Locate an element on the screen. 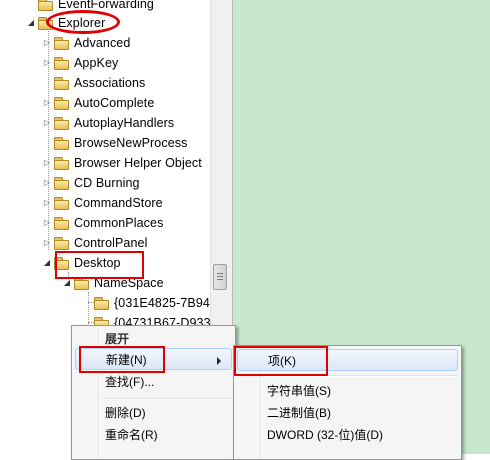 This screenshot has height=460, width=490. tree-node-advanced: ▷ Advanced is located at coordinates (86, 43).